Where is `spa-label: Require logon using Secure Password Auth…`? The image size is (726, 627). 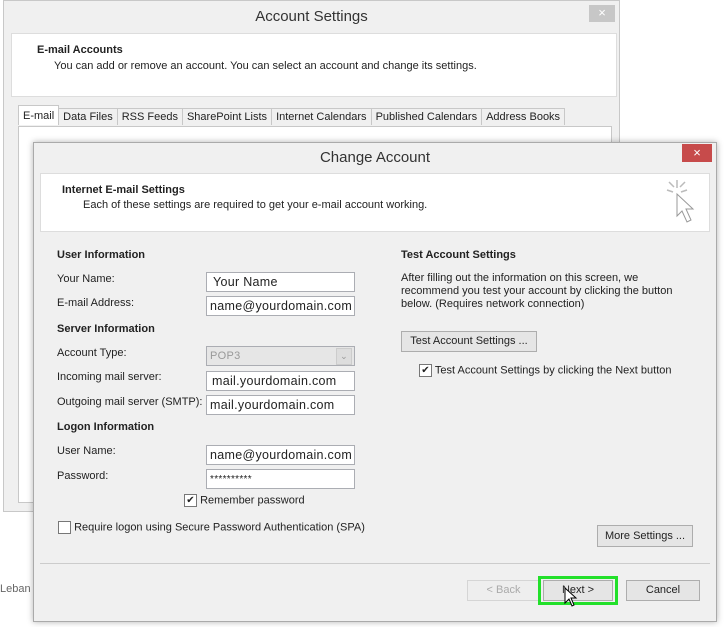
spa-label: Require logon using Secure Password Auth… is located at coordinates (219, 527).